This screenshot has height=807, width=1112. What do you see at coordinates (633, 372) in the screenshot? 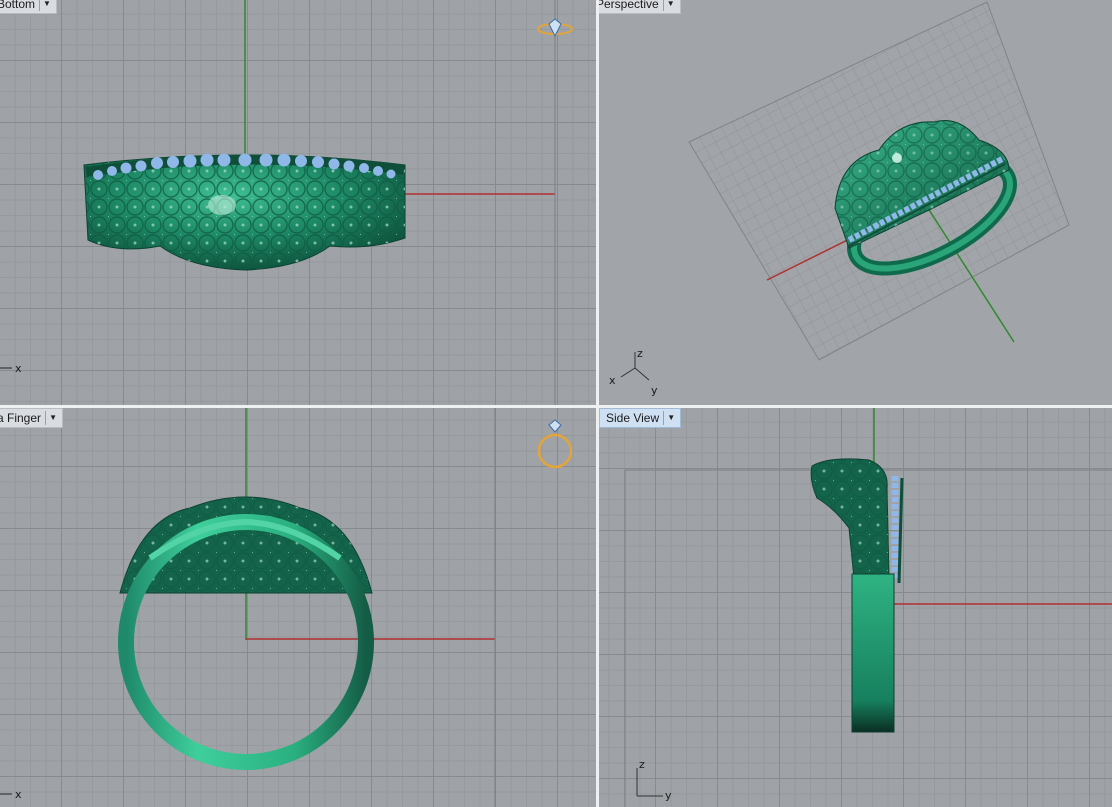
I see `axis-widget: z x y` at bounding box center [633, 372].